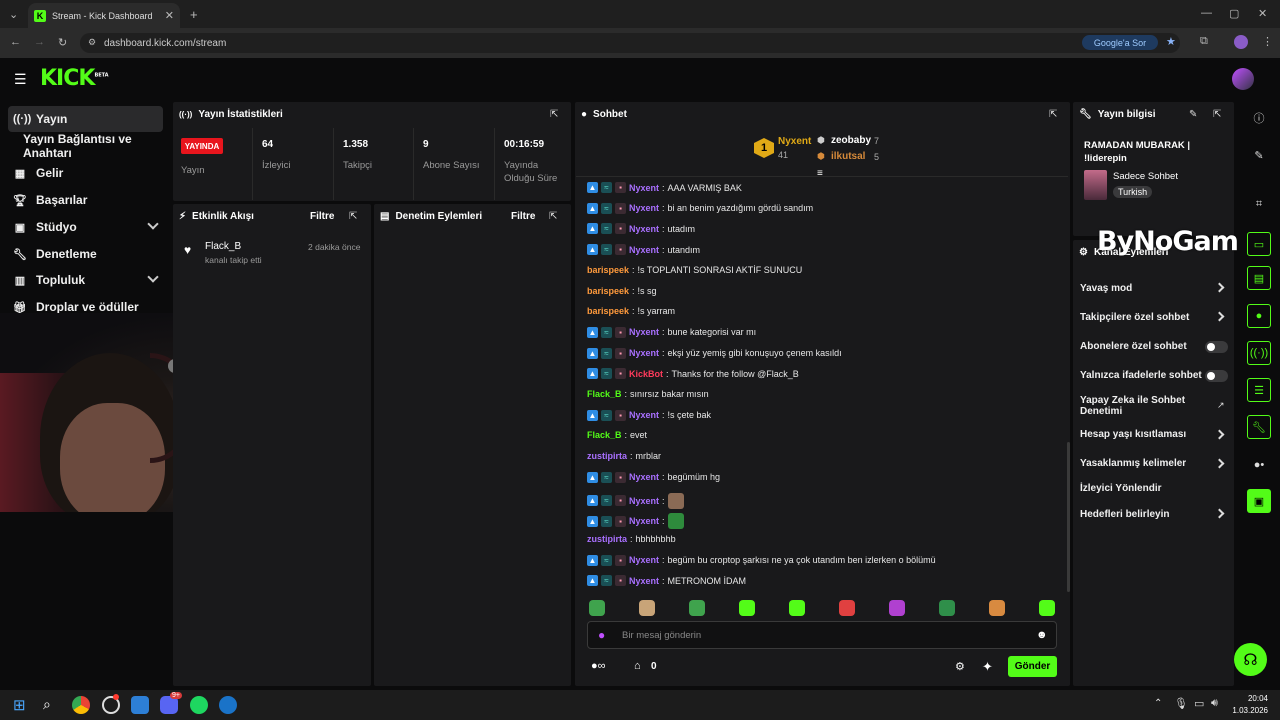  I want to click on slow-mode-action: Yavaş mod, so click(1106, 288).